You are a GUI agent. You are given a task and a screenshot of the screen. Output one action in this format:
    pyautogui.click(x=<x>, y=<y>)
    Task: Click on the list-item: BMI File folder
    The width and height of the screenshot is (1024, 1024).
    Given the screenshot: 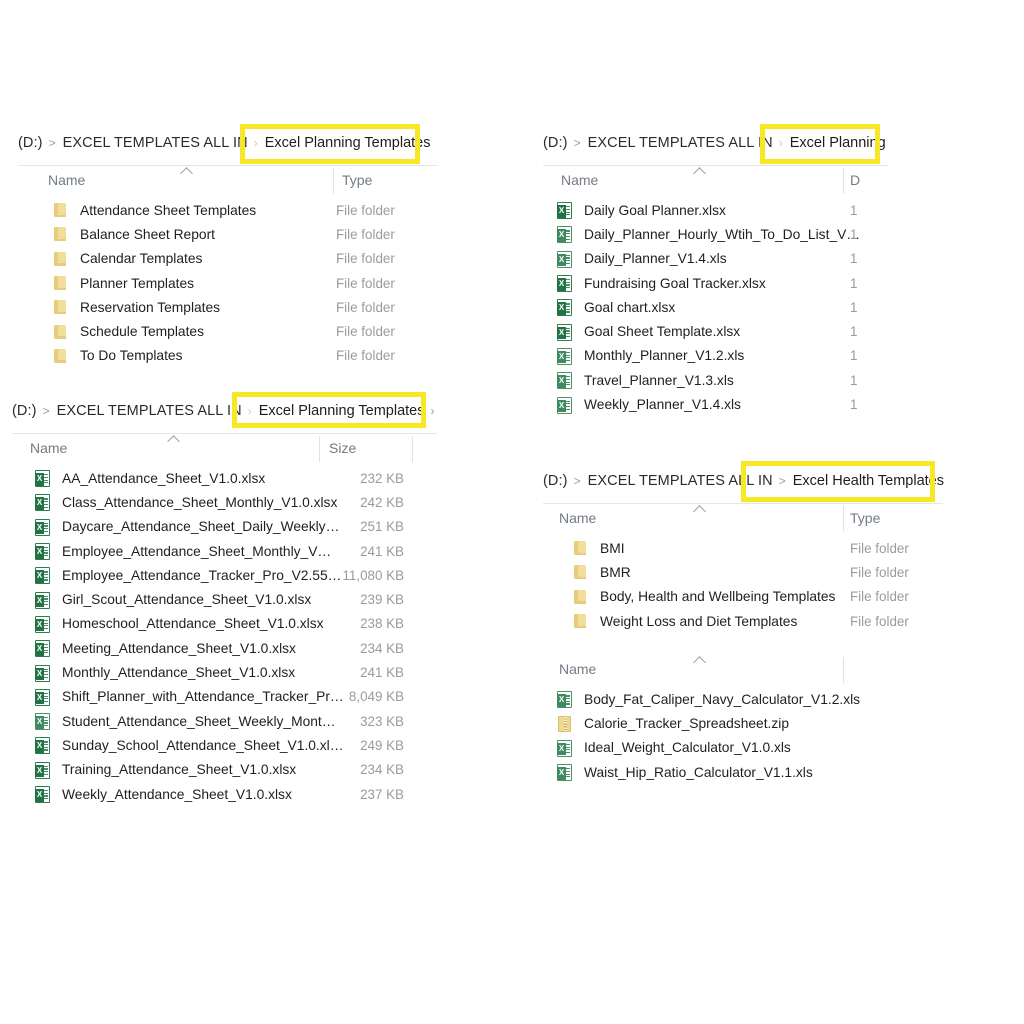 What is the action you would take?
    pyautogui.click(x=743, y=548)
    